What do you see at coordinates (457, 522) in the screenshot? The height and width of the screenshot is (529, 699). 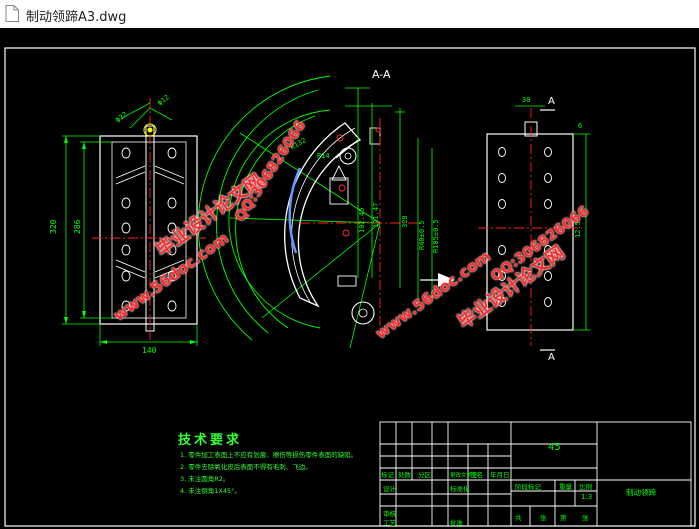 I see `title-block-approve: 批准` at bounding box center [457, 522].